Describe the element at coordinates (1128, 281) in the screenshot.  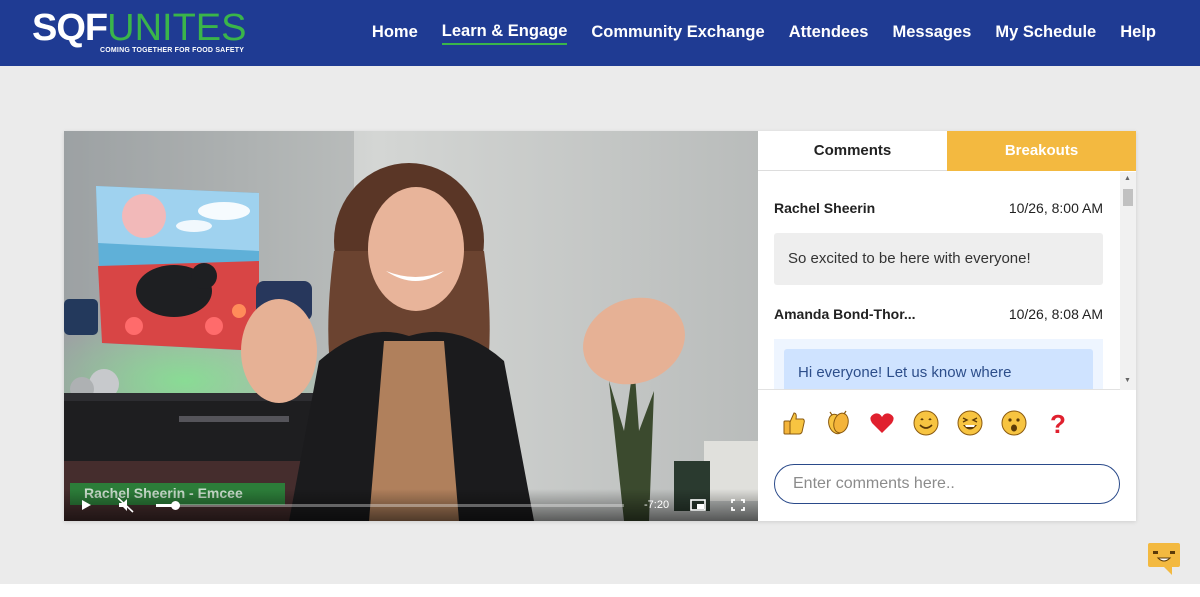
I see `feed-scrollbar: ▲ ▼` at that location.